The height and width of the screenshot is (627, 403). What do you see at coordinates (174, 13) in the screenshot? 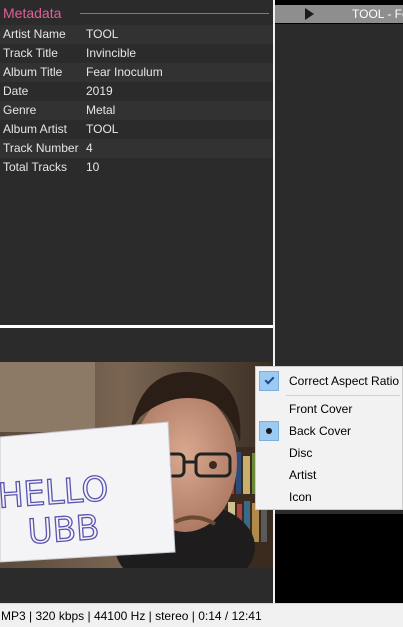
I see `metadata-header-rule` at bounding box center [174, 13].